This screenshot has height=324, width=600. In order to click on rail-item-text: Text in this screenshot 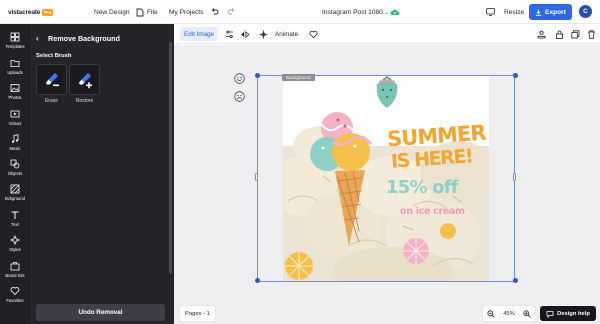, I will do `click(15, 221)`.